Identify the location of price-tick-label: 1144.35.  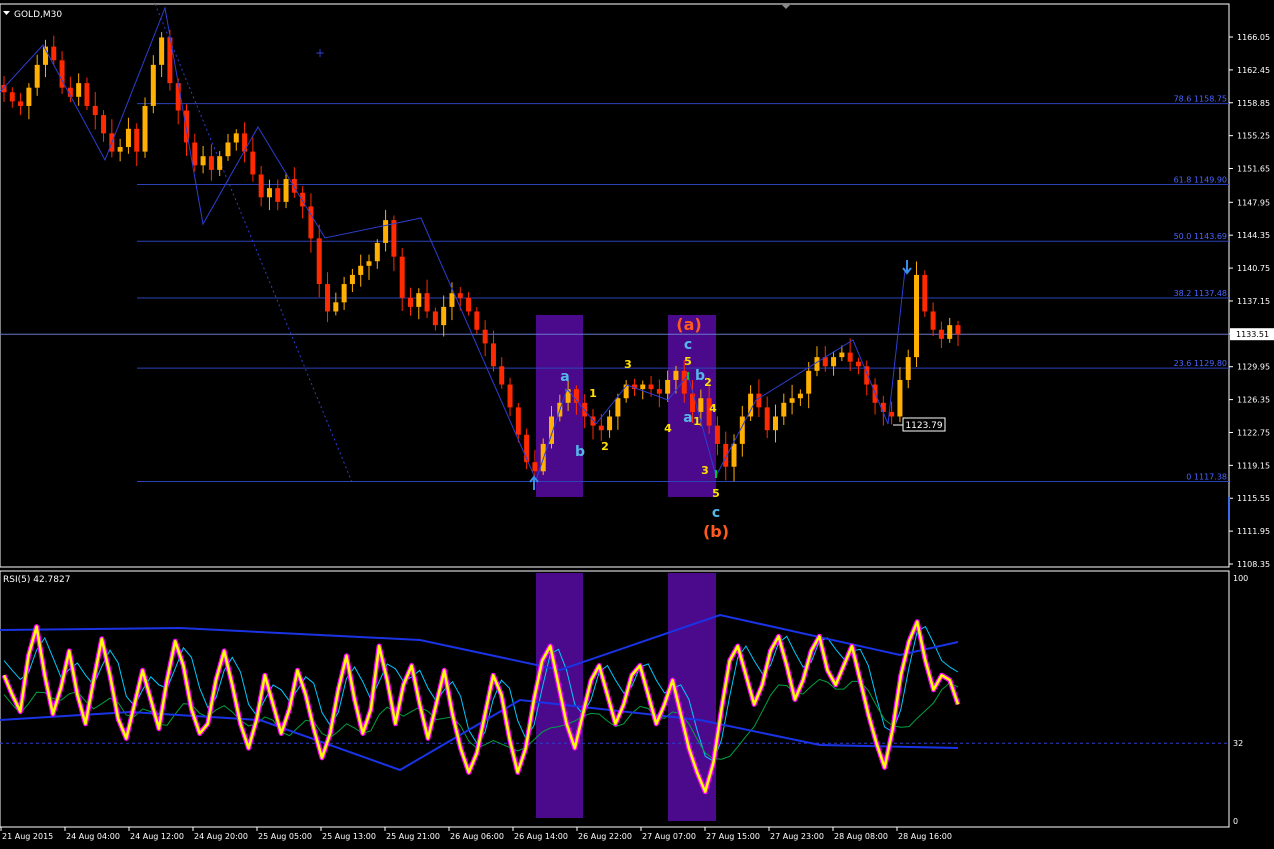
(1253, 235).